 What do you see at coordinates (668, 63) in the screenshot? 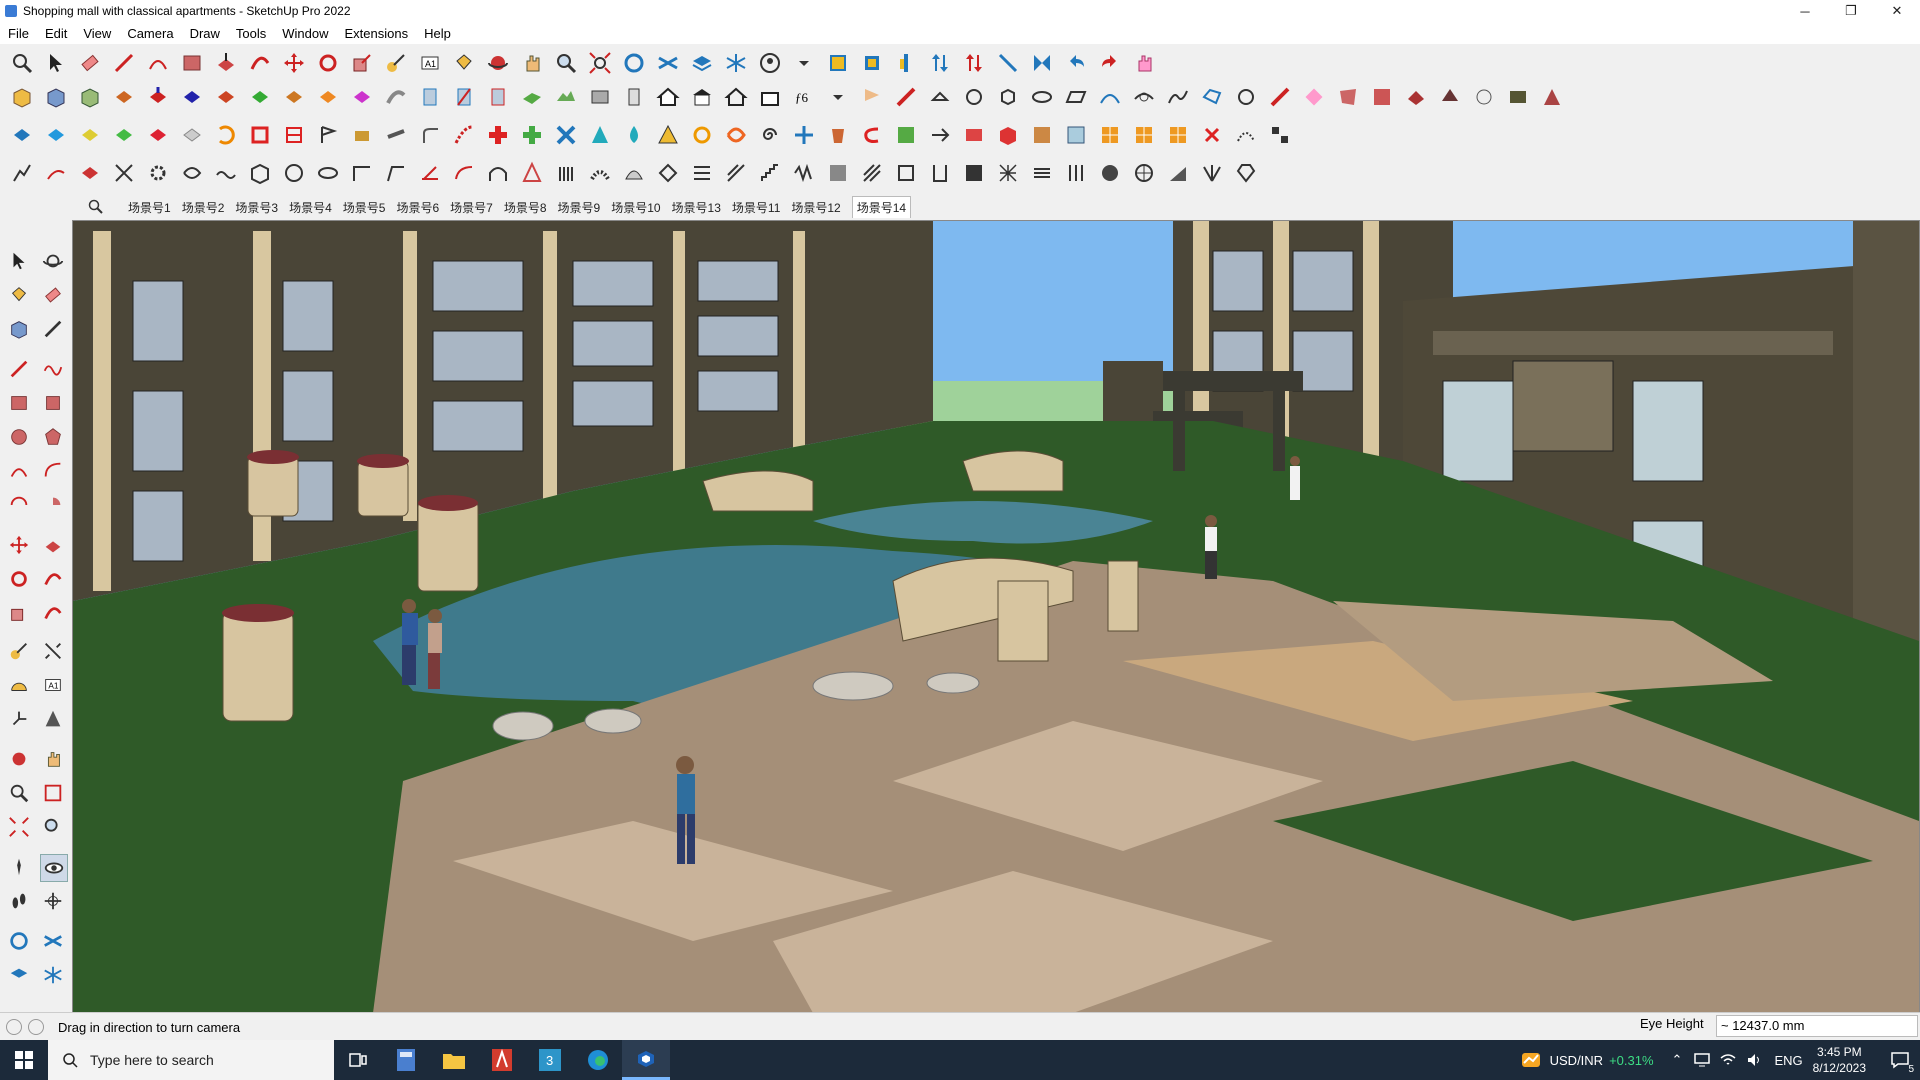
I see `extension-warehouse-icon` at bounding box center [668, 63].